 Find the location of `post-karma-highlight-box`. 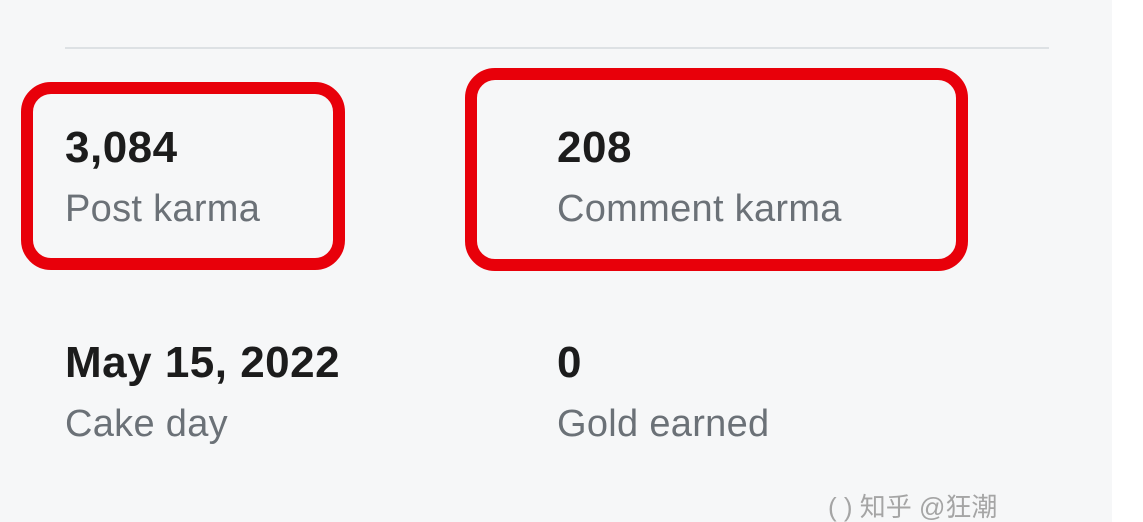

post-karma-highlight-box is located at coordinates (183, 176).